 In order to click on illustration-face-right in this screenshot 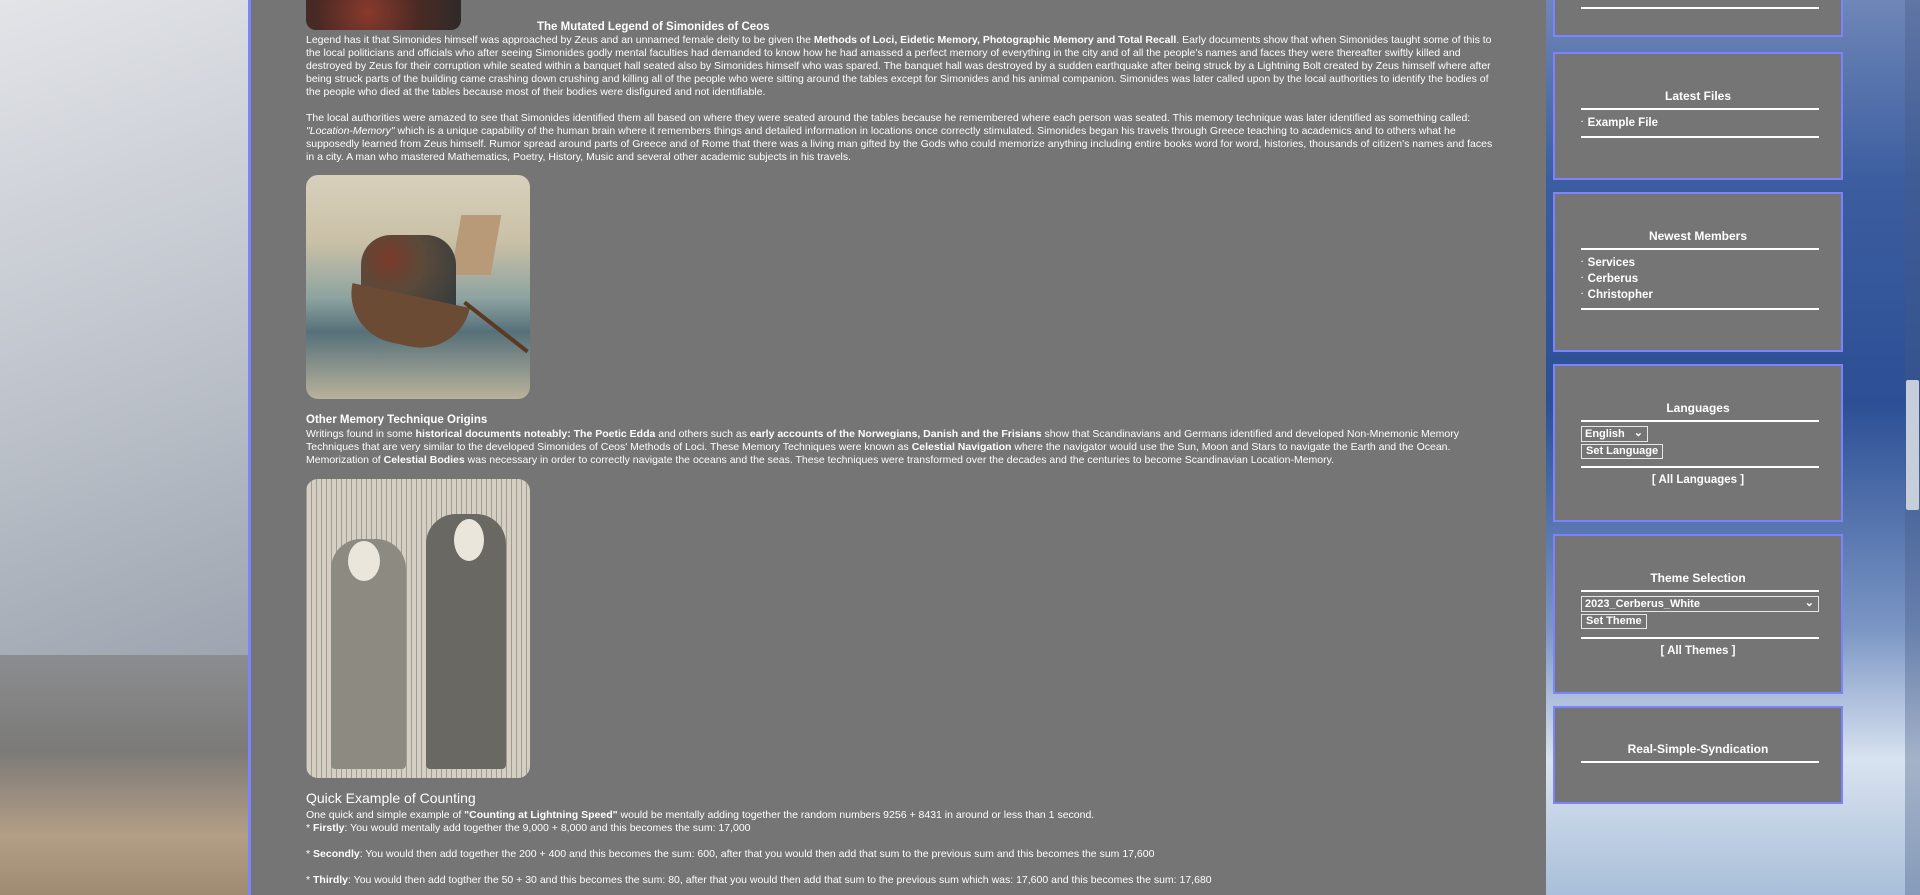, I will do `click(469, 540)`.